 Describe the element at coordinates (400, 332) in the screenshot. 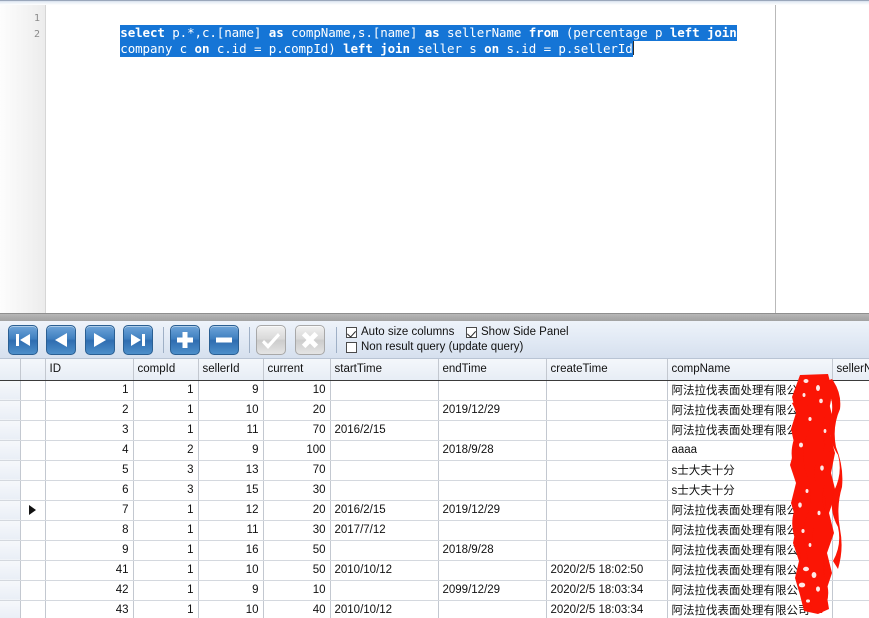

I see `auto-size-columns-checkbox: Auto size columns` at that location.